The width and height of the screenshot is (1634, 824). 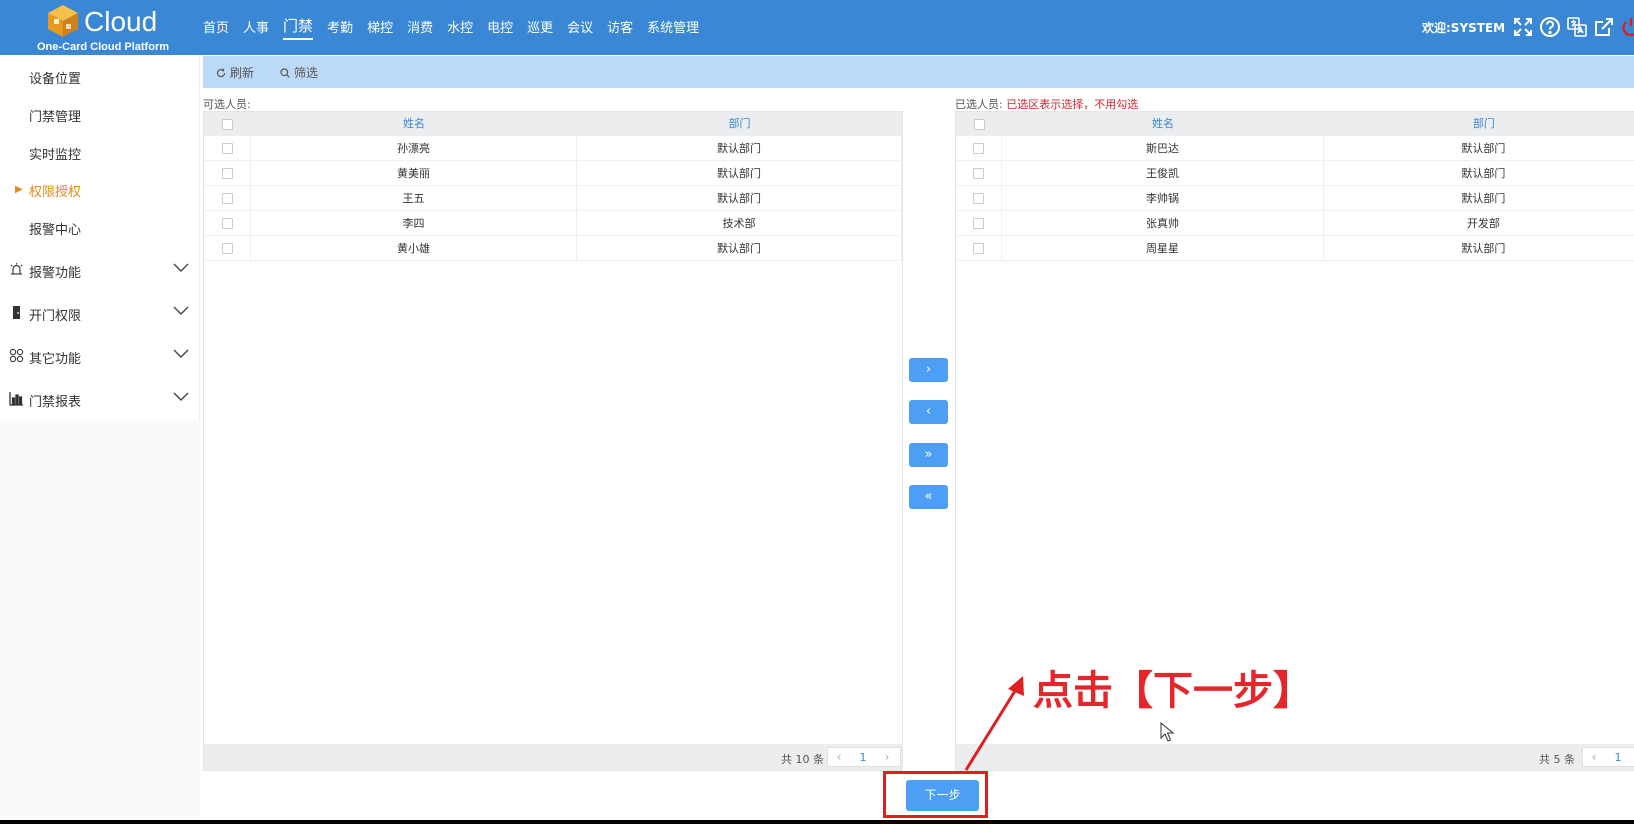 What do you see at coordinates (55, 228) in the screenshot?
I see `sidebar-item-alarm-center: 报警中心` at bounding box center [55, 228].